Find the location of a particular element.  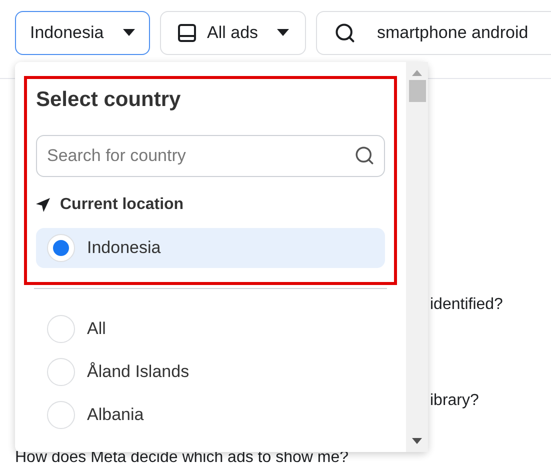

question-text: identified? is located at coordinates (466, 304).